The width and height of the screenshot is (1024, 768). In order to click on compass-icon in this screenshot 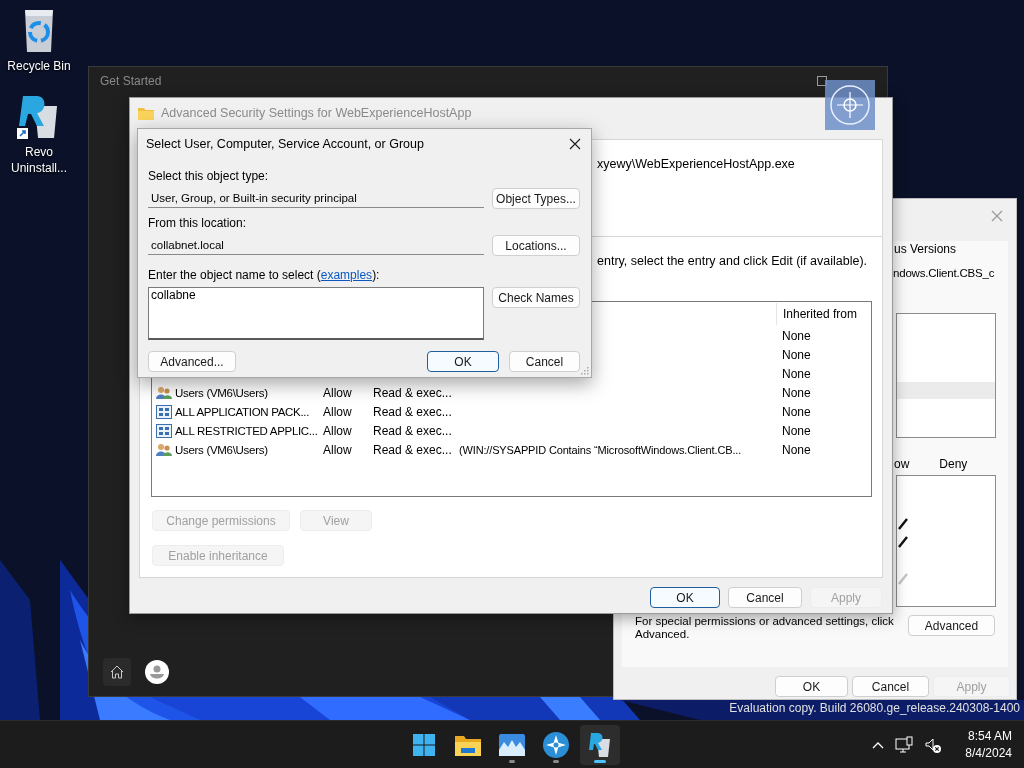, I will do `click(556, 744)`.